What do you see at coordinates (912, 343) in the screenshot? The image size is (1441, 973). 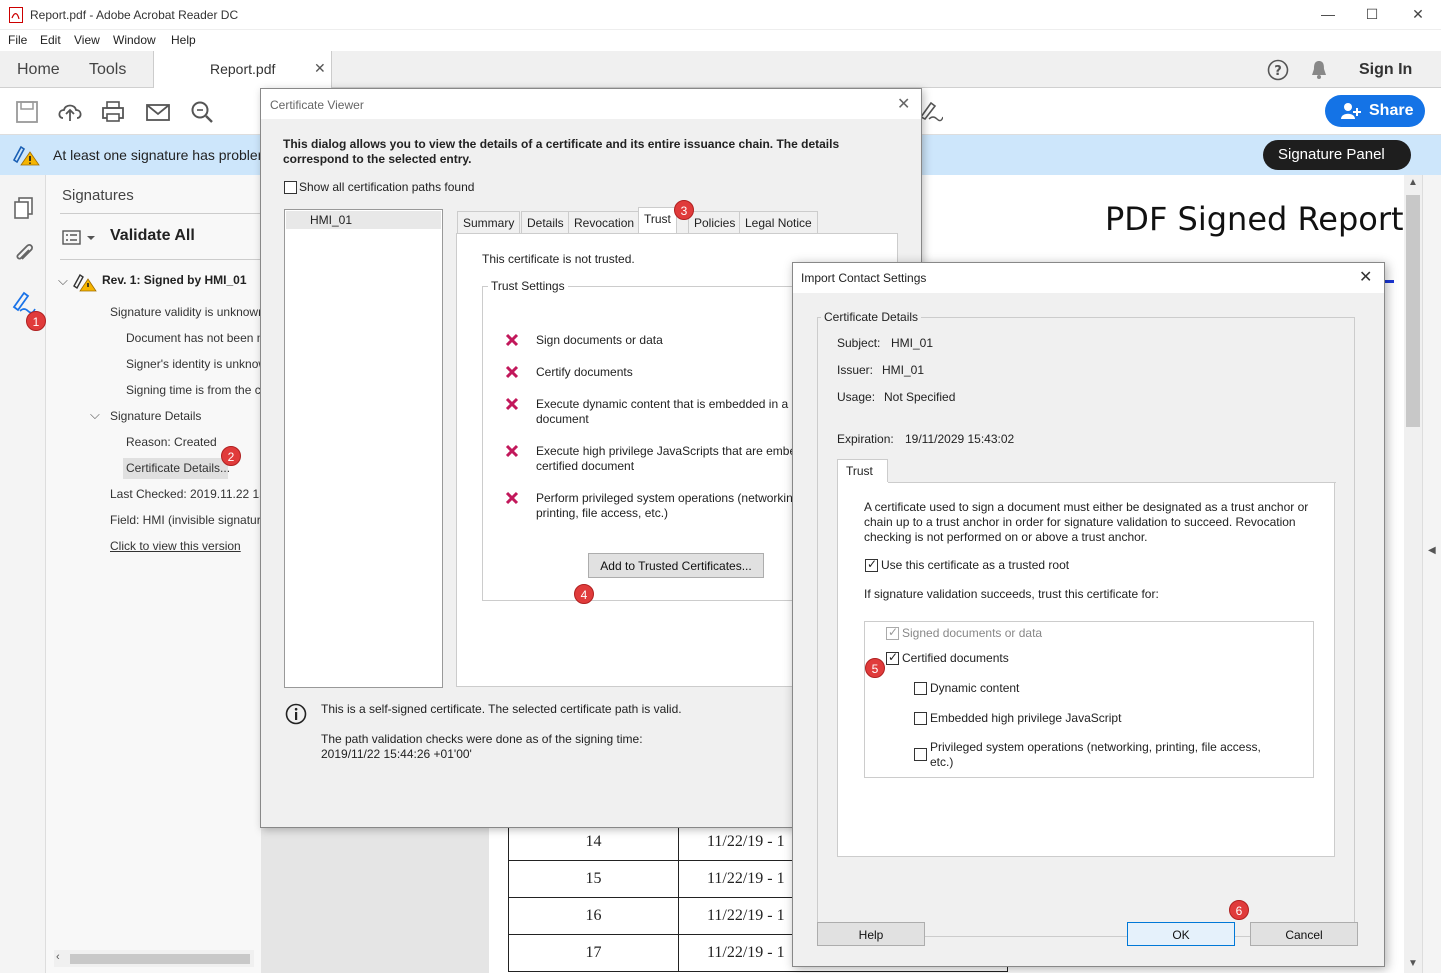 I see `subject-value: HMI_01` at bounding box center [912, 343].